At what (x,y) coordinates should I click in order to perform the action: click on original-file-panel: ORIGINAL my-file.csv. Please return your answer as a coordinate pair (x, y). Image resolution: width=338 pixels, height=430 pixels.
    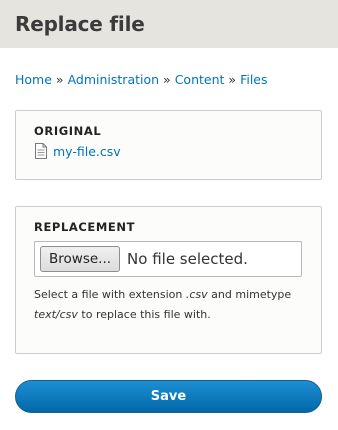
    Looking at the image, I should click on (168, 145).